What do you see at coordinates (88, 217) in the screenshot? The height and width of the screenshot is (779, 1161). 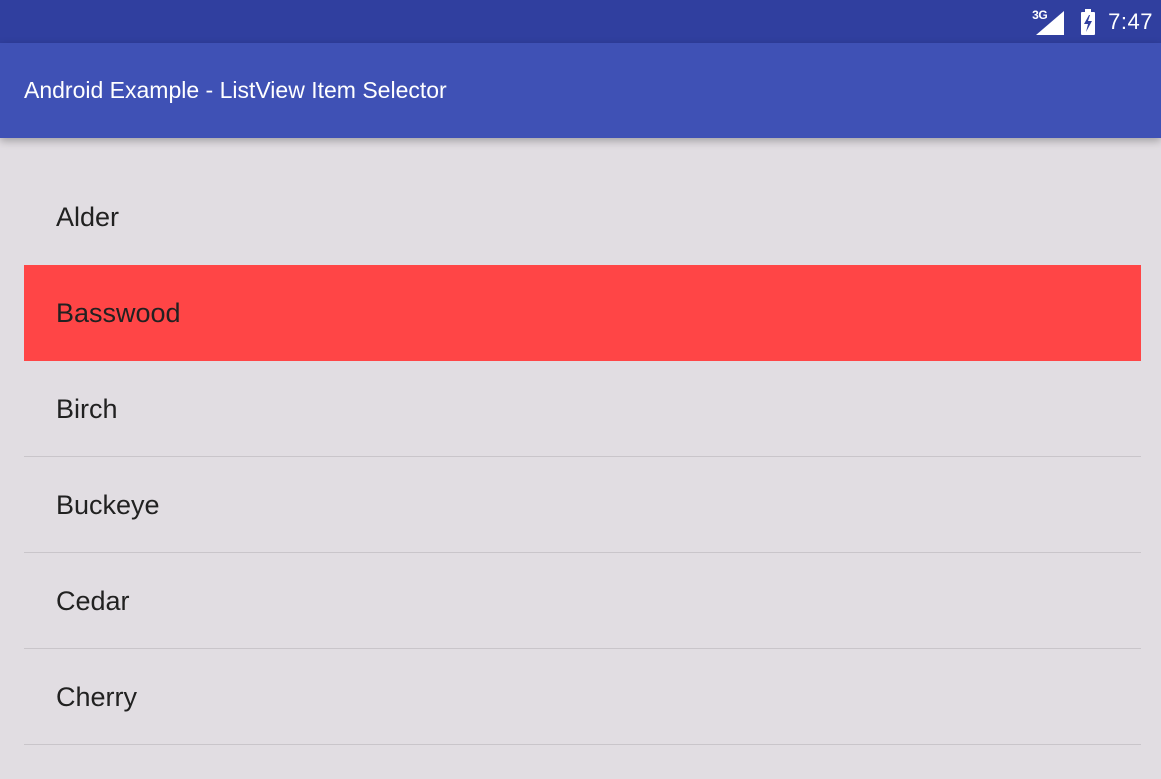 I see `list-item-label: Alder` at bounding box center [88, 217].